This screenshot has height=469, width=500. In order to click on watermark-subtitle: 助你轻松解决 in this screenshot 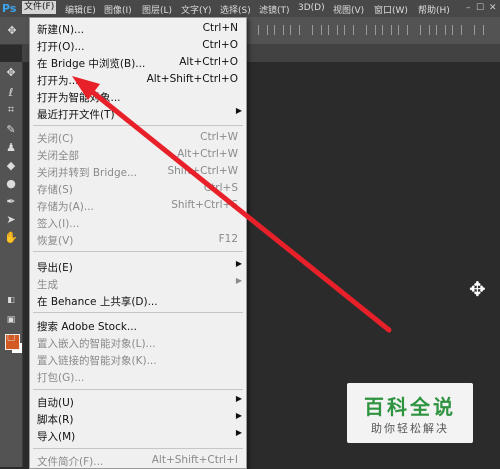, I will do `click(410, 428)`.